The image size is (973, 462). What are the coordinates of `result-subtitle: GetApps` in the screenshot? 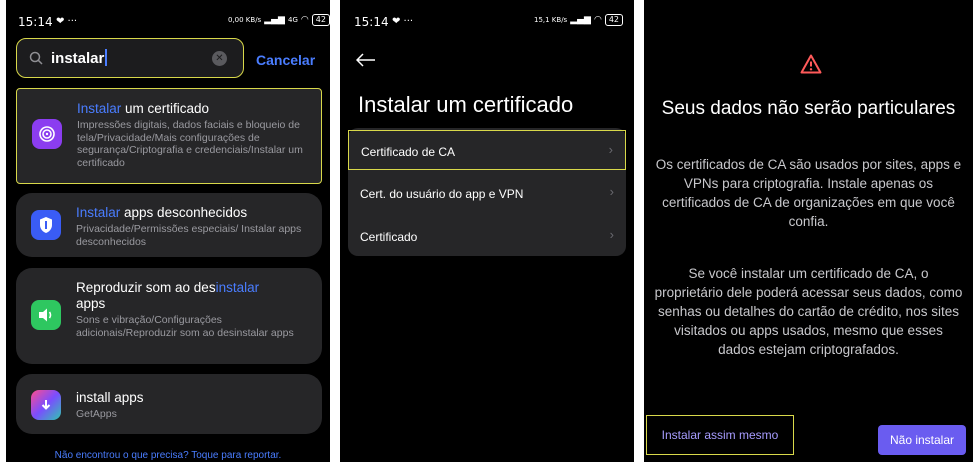 It's located at (96, 414).